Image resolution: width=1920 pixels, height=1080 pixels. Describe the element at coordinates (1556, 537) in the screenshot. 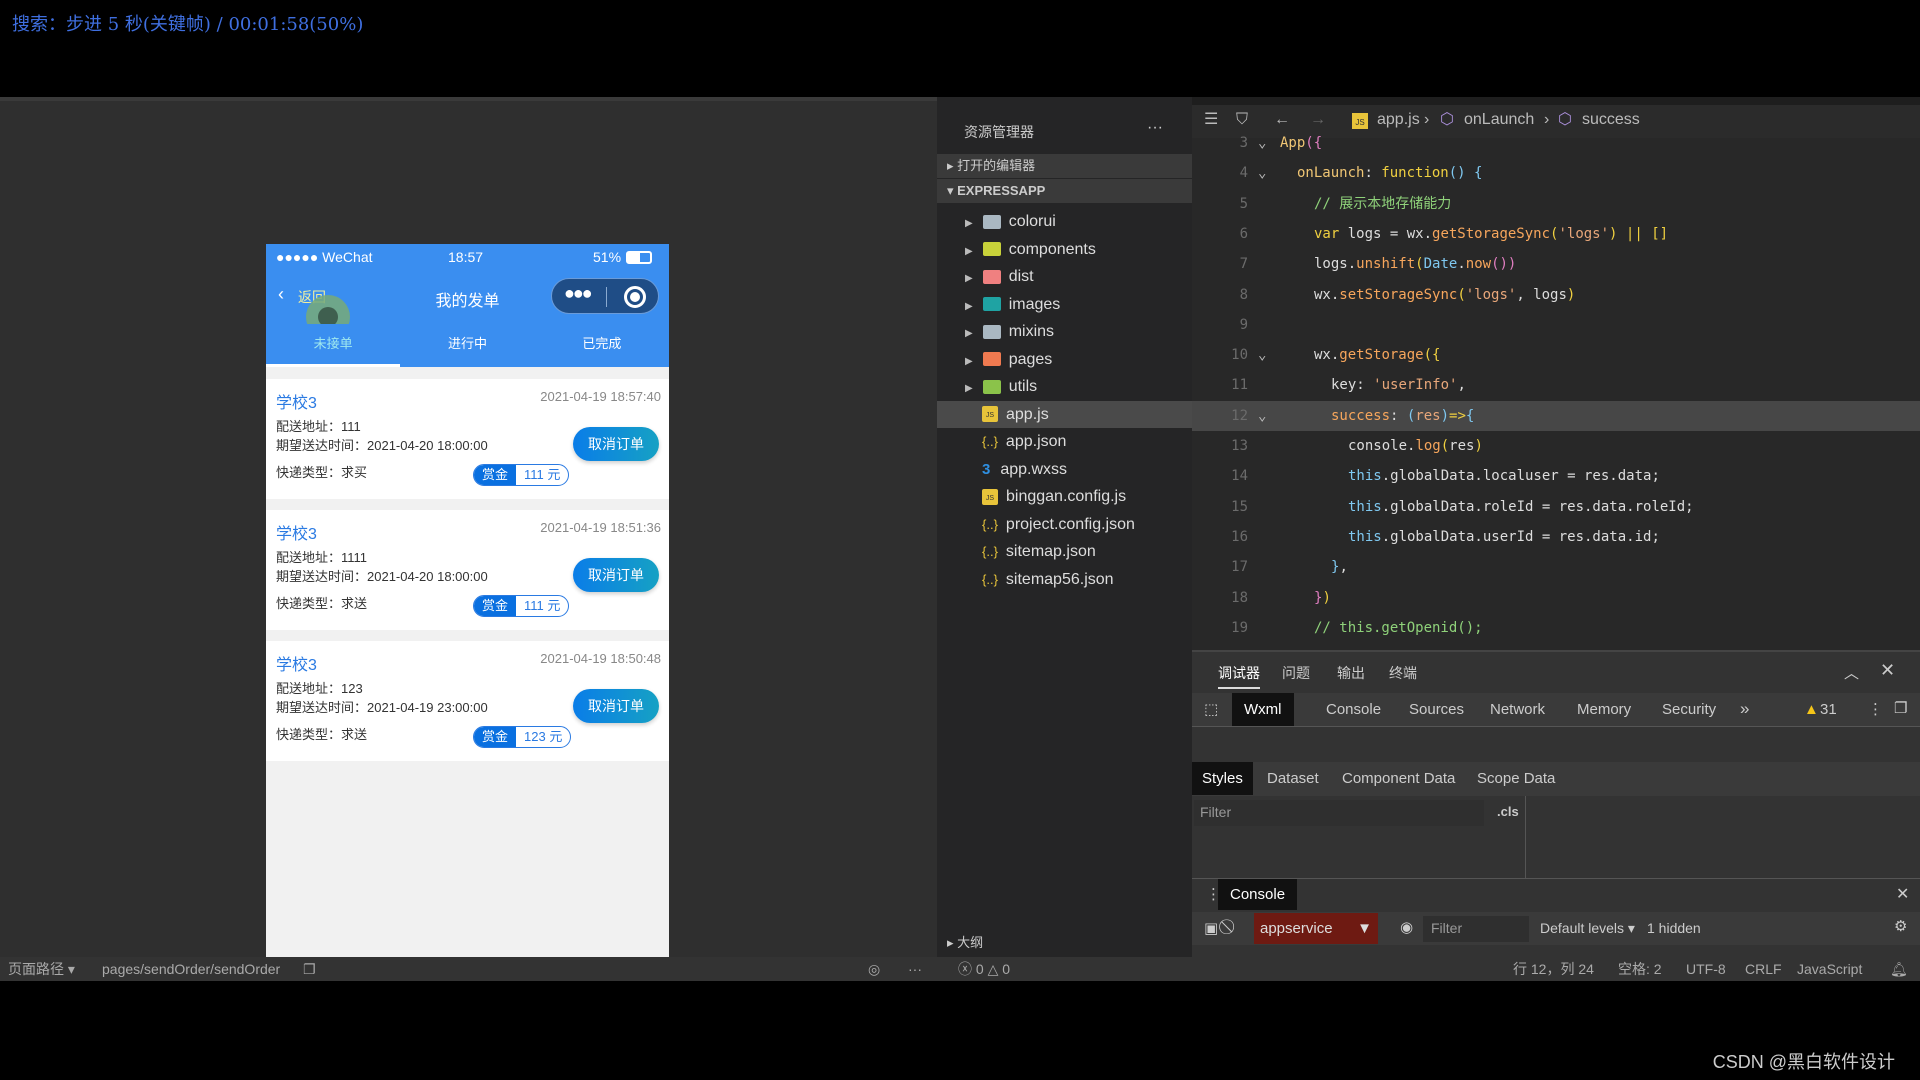

I see `code-line: 16 this.globalData.userId = res.data.id;` at that location.